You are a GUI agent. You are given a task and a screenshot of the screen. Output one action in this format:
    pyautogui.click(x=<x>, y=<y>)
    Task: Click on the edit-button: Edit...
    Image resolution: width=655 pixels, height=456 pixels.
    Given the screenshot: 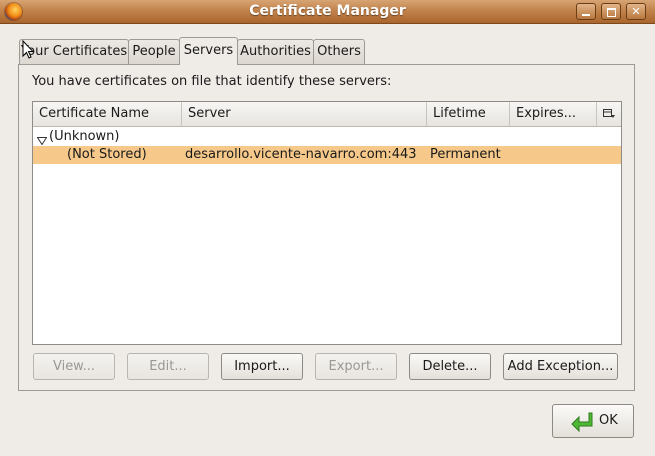 What is the action you would take?
    pyautogui.click(x=168, y=366)
    